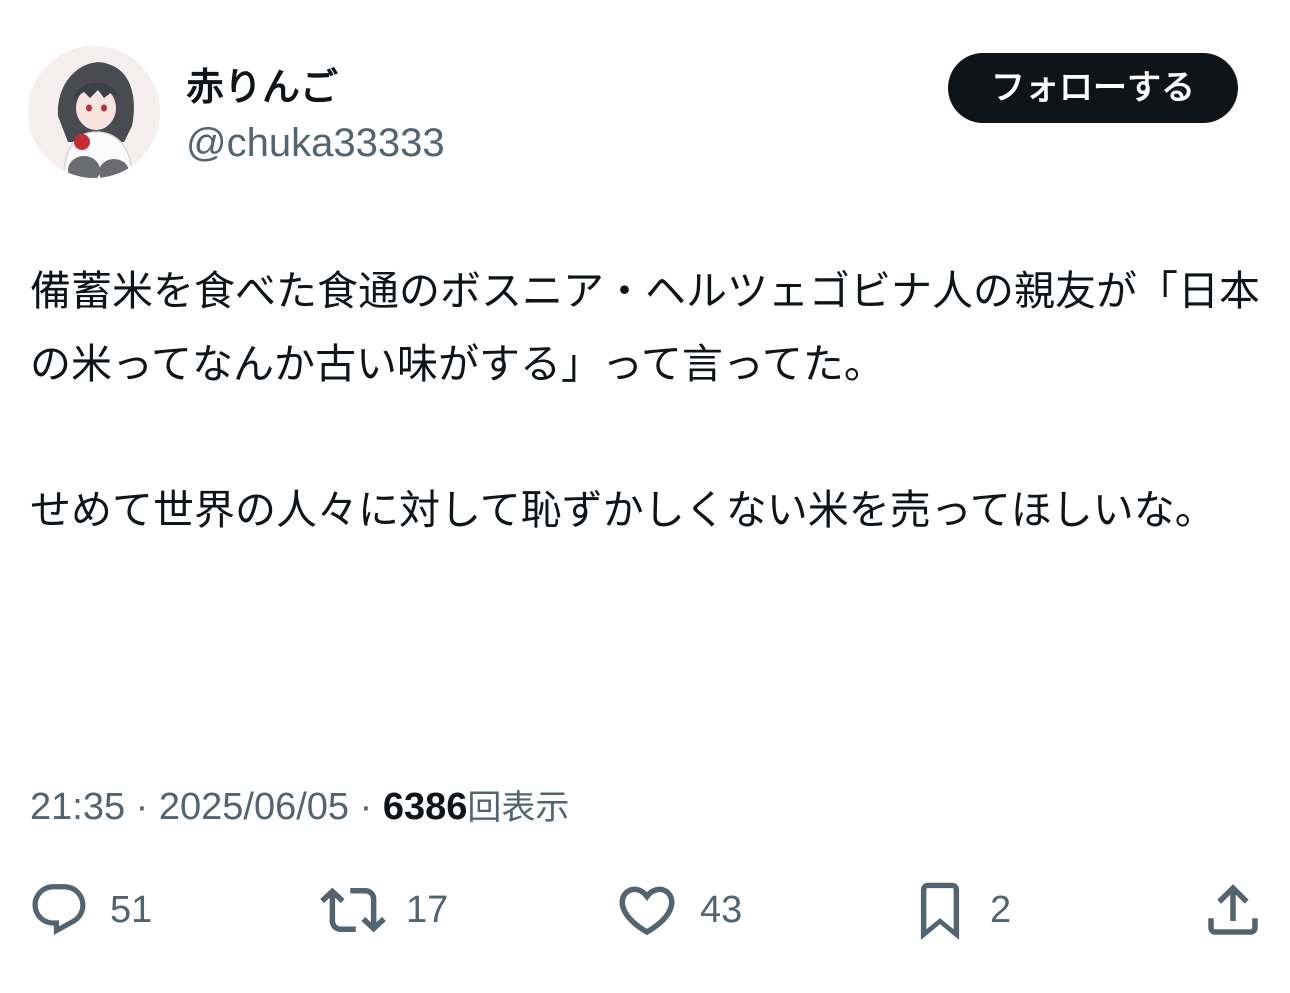 This screenshot has height=993, width=1290. I want to click on user-handle: @chuka33333, so click(315, 143).